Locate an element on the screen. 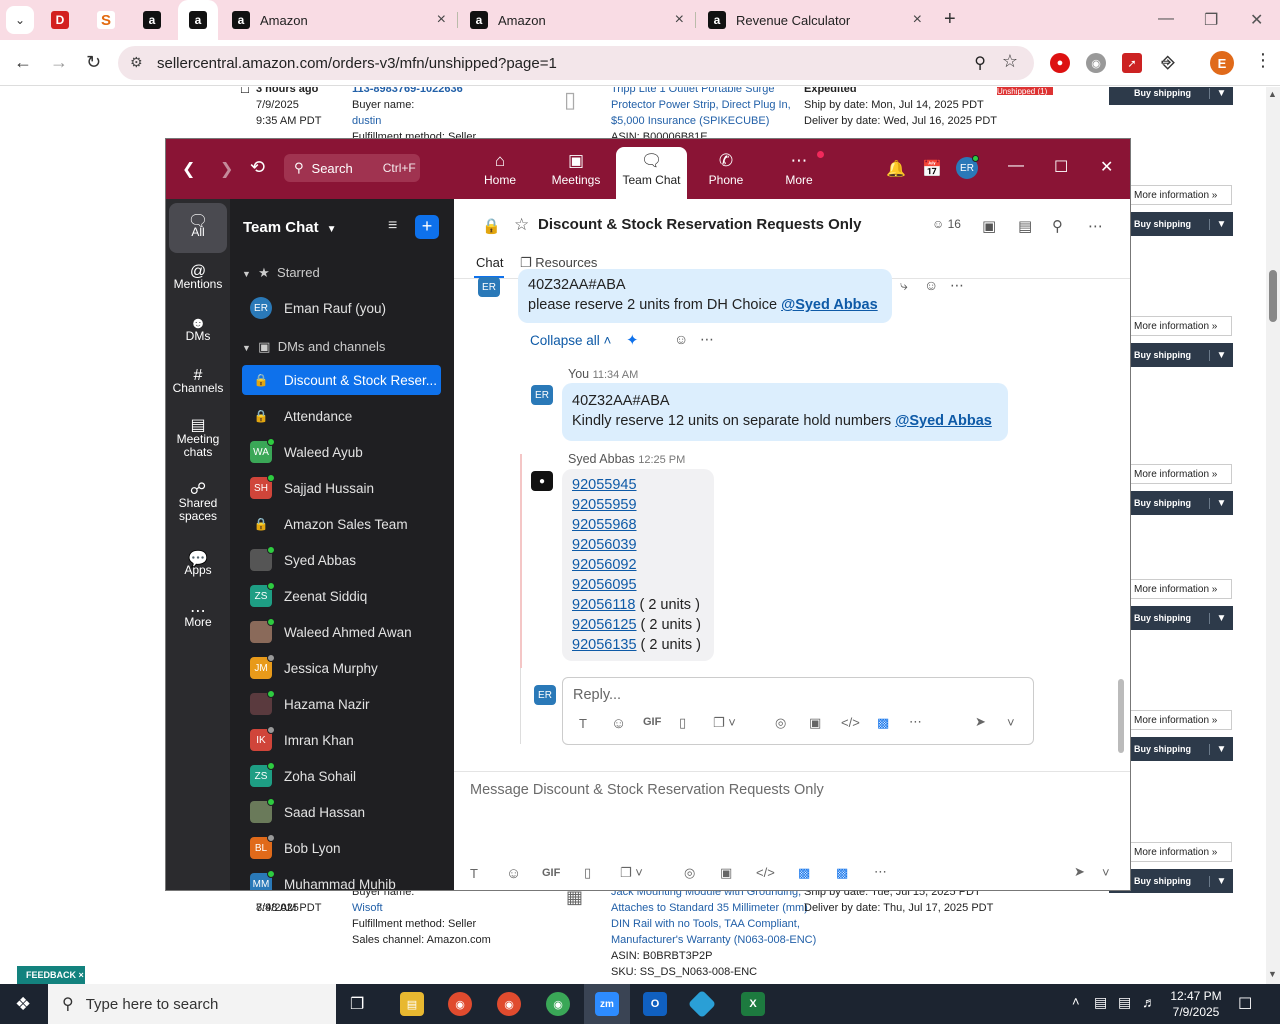  mention-link: @Syed Abbas is located at coordinates (943, 421).